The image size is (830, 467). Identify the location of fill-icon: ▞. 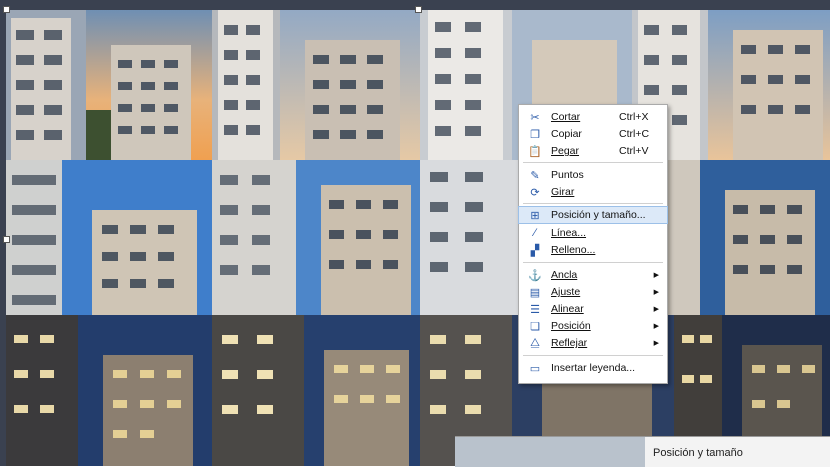
(535, 250).